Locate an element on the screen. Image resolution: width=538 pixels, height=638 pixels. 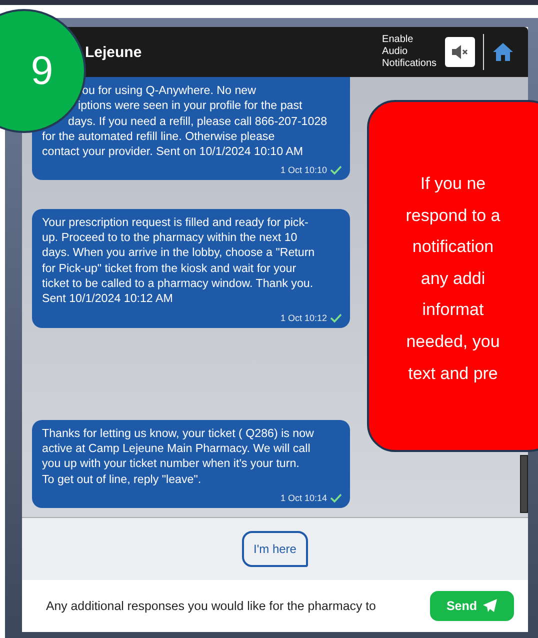
quick-reply-button: I'm here is located at coordinates (275, 549).